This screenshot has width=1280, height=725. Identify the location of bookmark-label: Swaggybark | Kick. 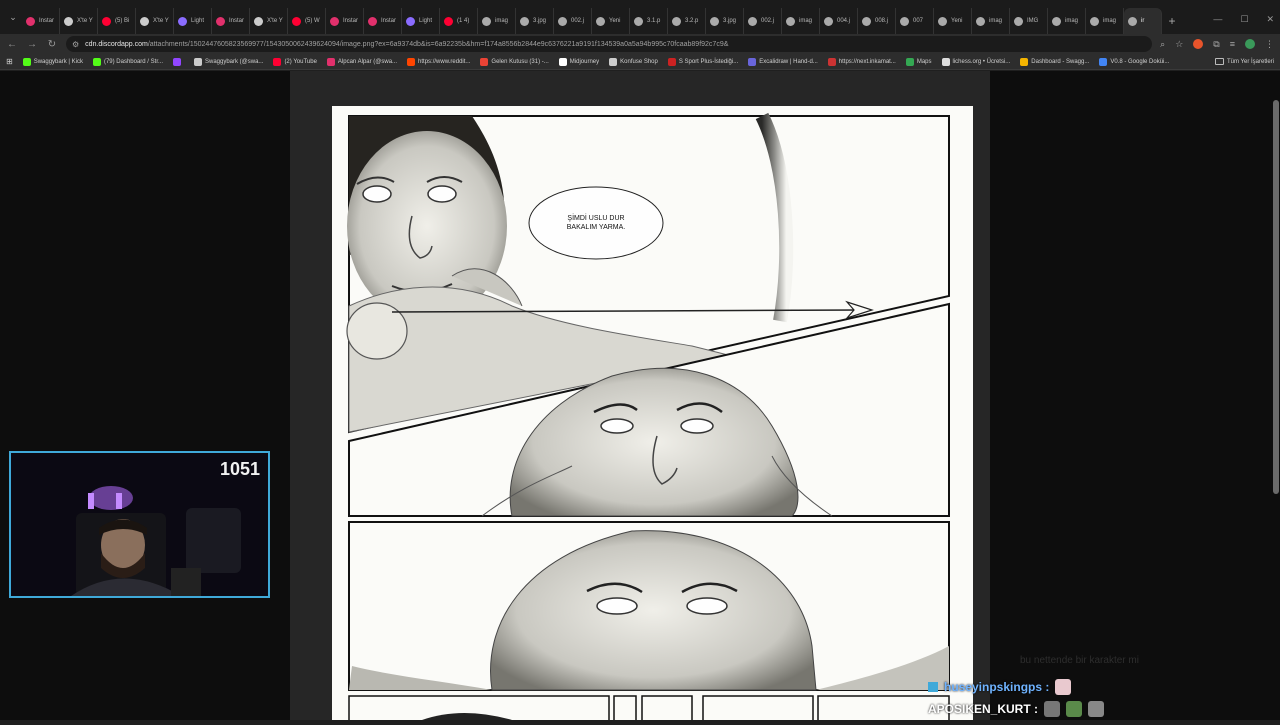
(58, 61).